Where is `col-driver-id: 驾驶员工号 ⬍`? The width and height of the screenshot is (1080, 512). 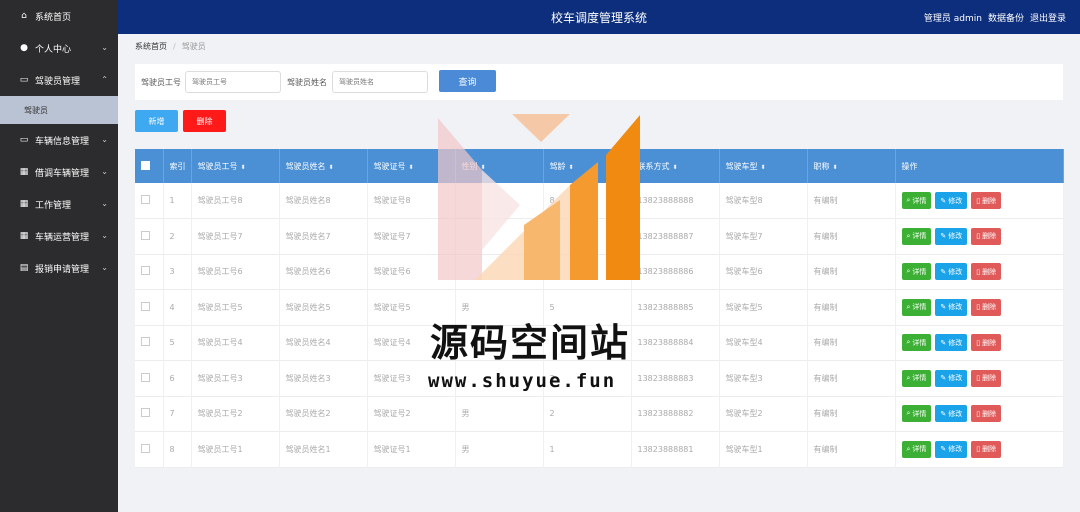 col-driver-id: 驾驶员工号 ⬍ is located at coordinates (235, 166).